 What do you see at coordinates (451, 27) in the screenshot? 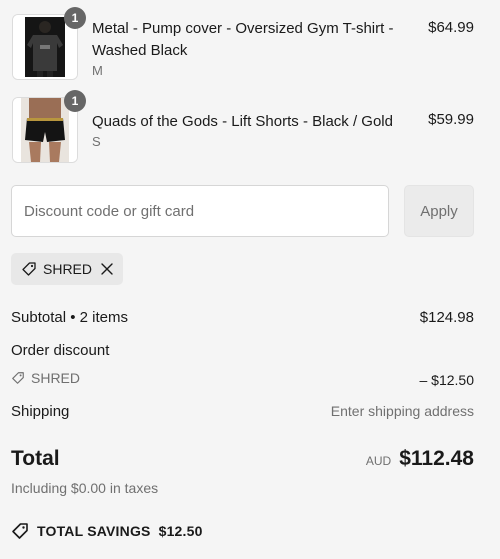
I see `item-price: $64.99` at bounding box center [451, 27].